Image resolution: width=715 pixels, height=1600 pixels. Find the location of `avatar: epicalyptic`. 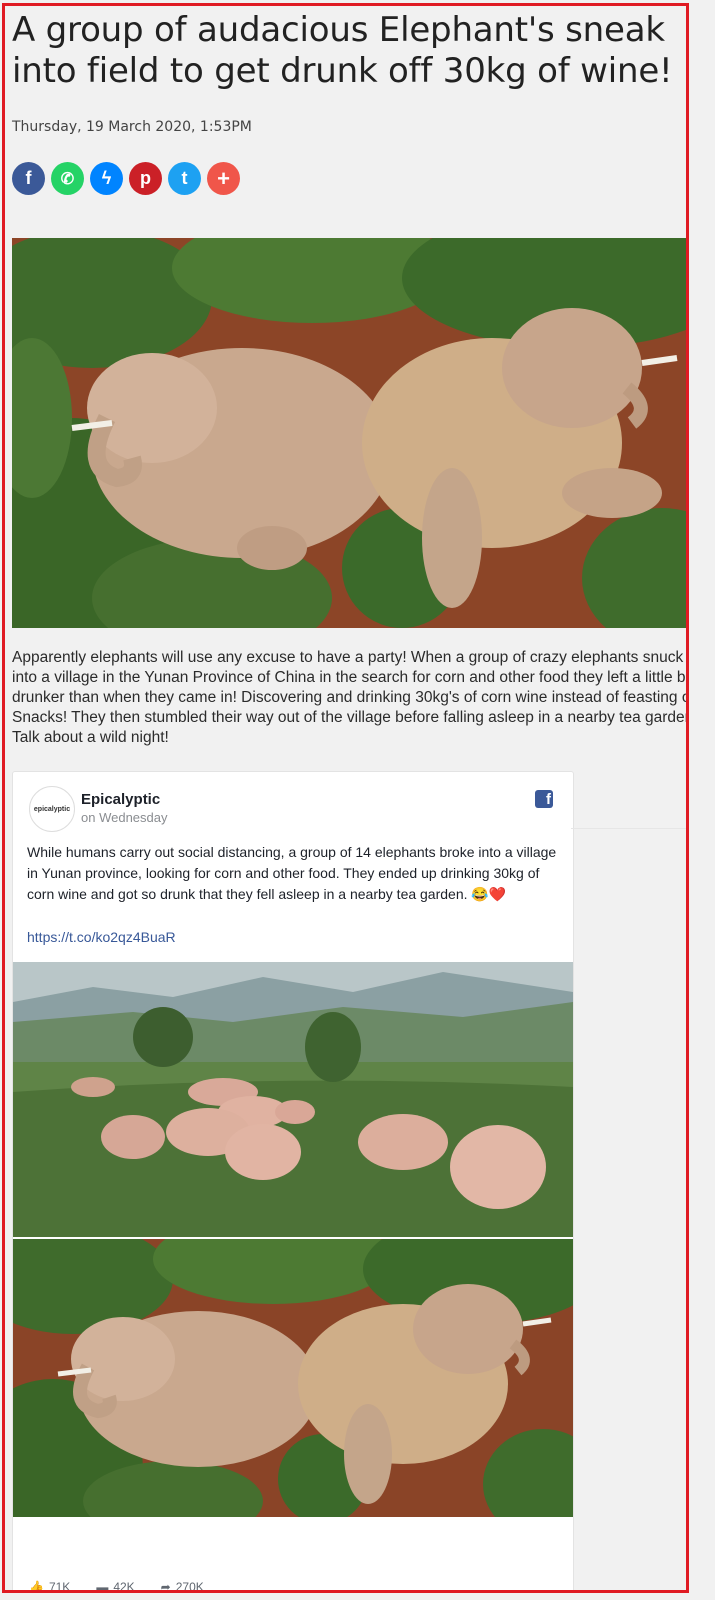

avatar: epicalyptic is located at coordinates (52, 809).